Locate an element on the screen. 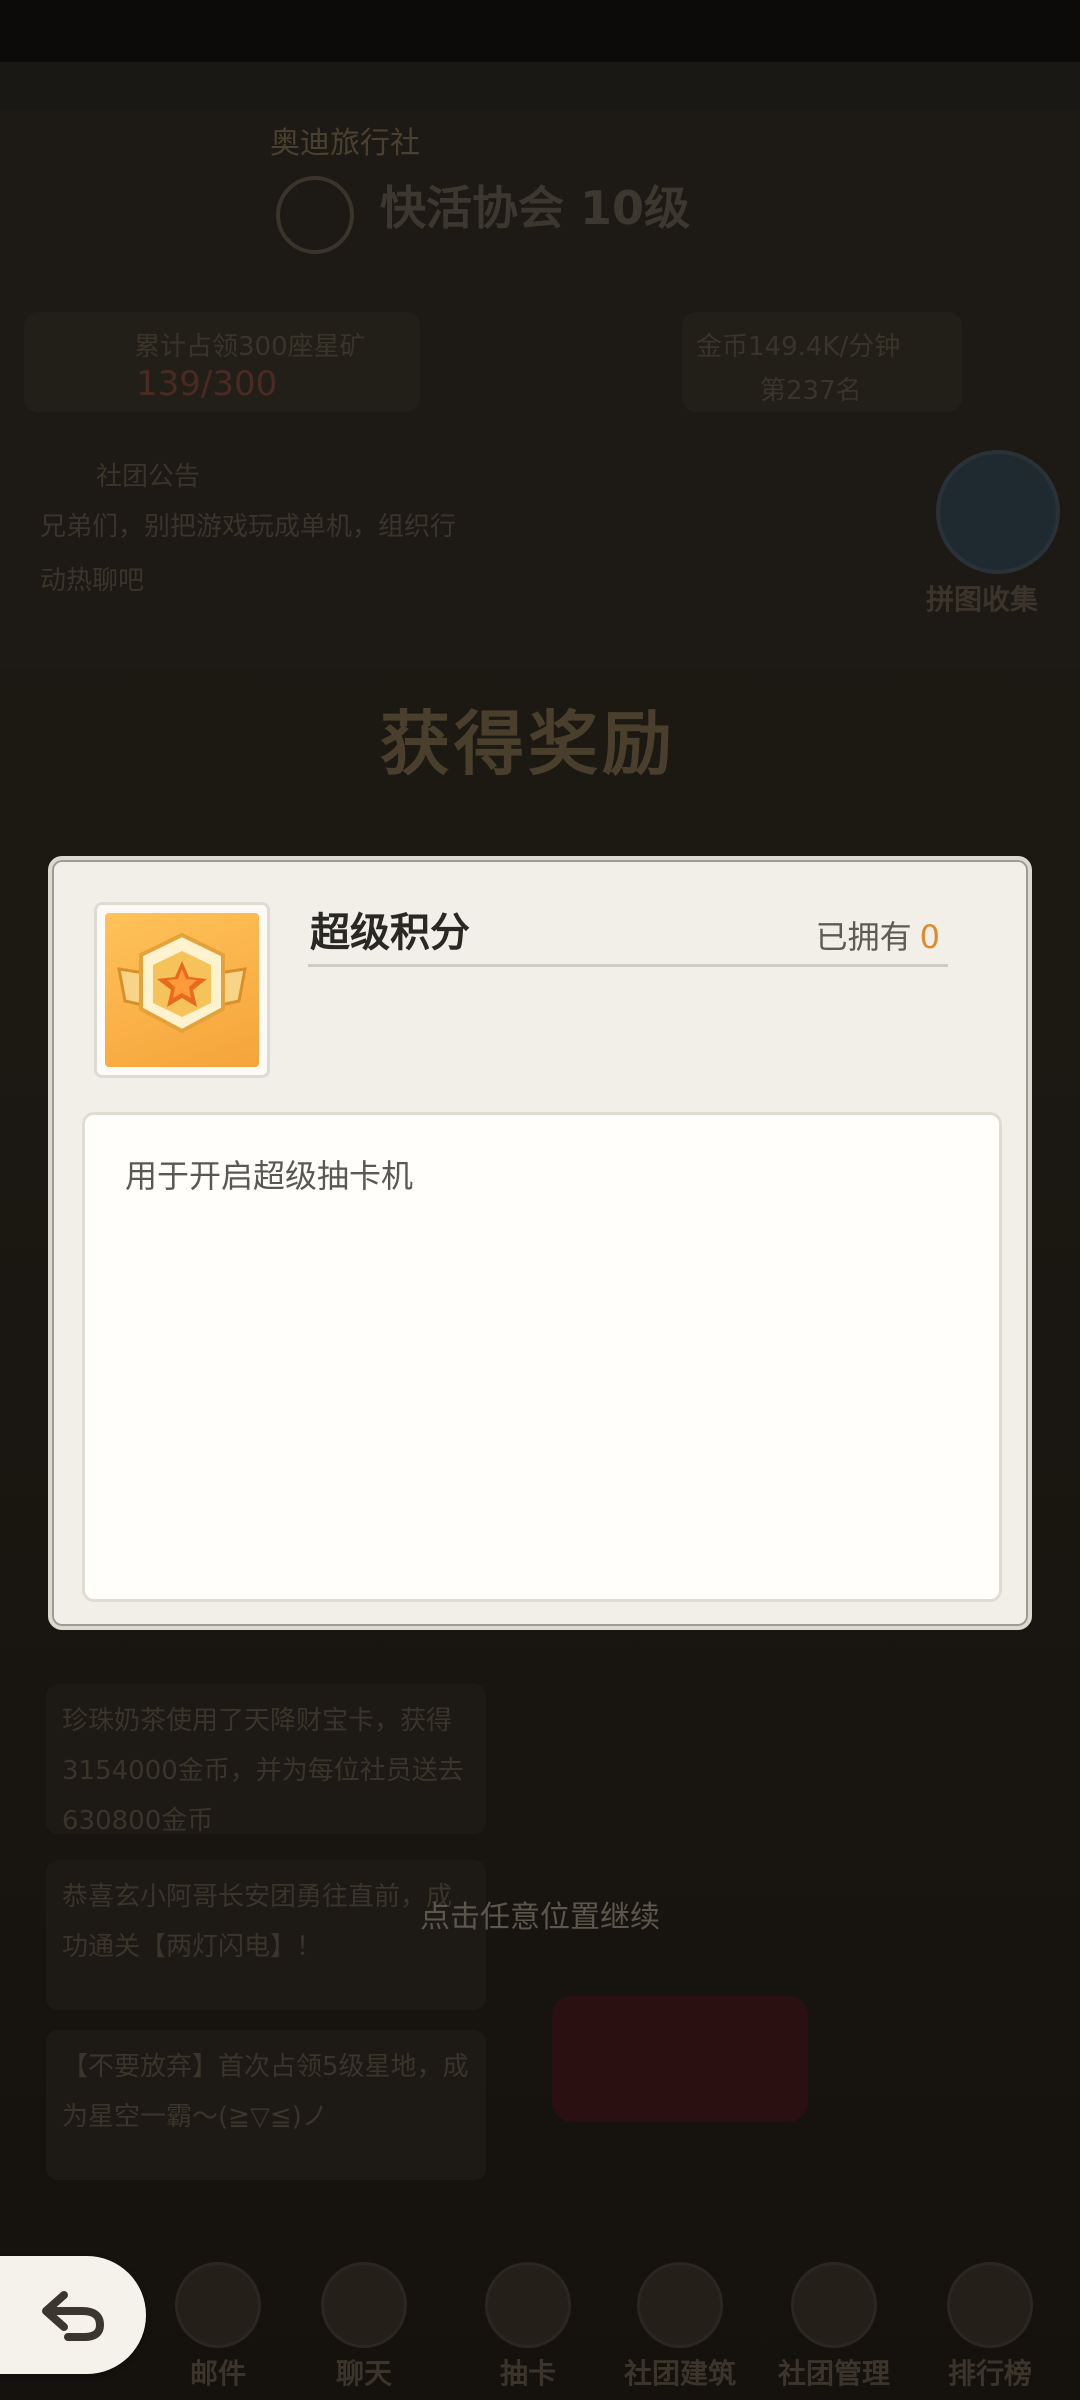 This screenshot has width=1080, height=2400. item-name: 超级积分 is located at coordinates (390, 933).